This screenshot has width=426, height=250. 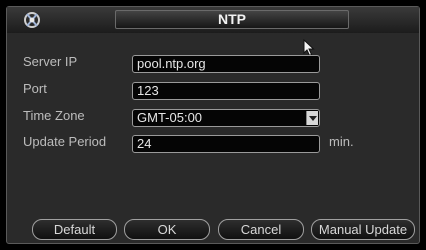 I want to click on dialog-title: NTP, so click(x=232, y=19).